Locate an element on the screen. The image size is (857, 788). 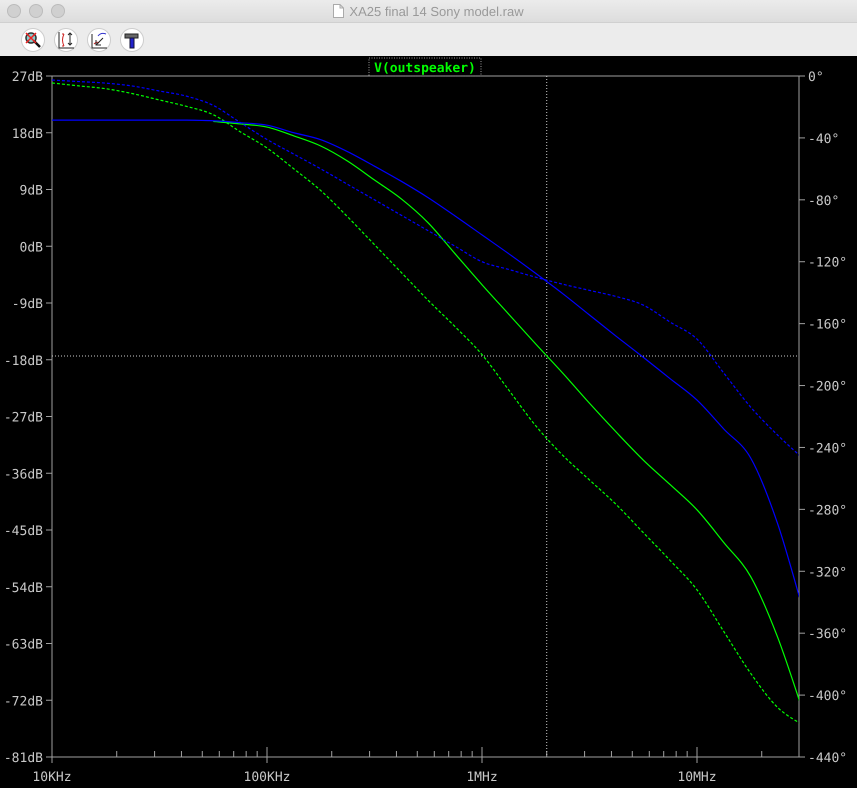
autorange-button is located at coordinates (66, 40).